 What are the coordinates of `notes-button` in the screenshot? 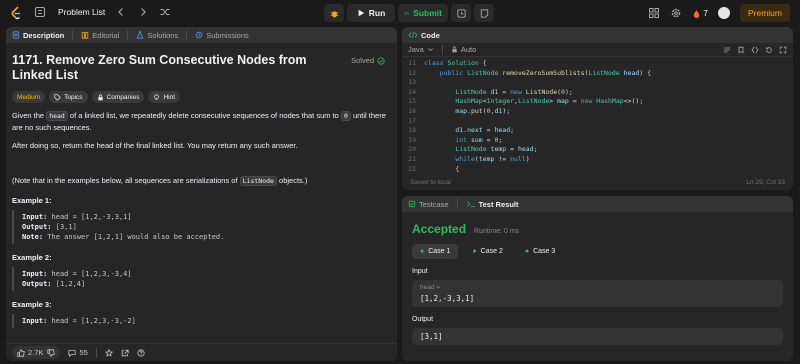 It's located at (484, 13).